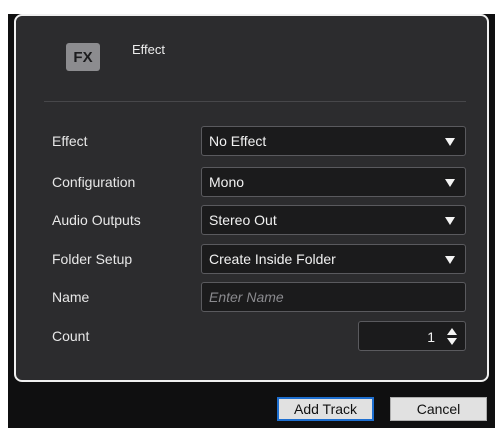  I want to click on audio-outputs-select-value: Stereo Out, so click(243, 220).